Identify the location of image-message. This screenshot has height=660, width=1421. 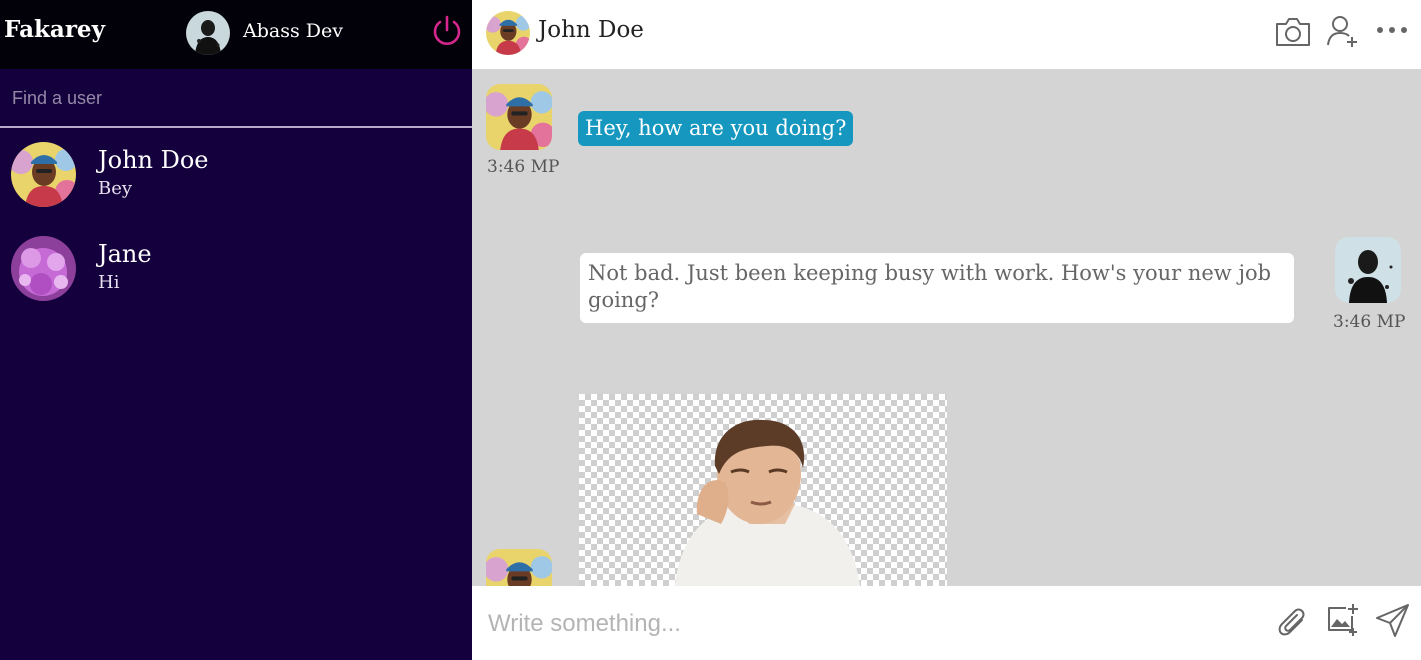
(763, 490).